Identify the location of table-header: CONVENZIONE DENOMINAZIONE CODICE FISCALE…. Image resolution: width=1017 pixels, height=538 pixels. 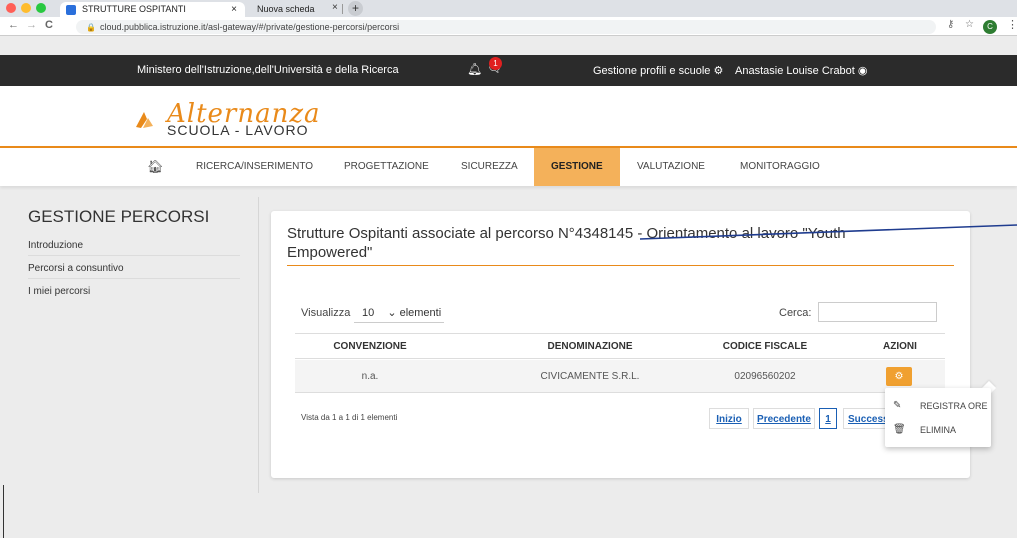
(620, 346).